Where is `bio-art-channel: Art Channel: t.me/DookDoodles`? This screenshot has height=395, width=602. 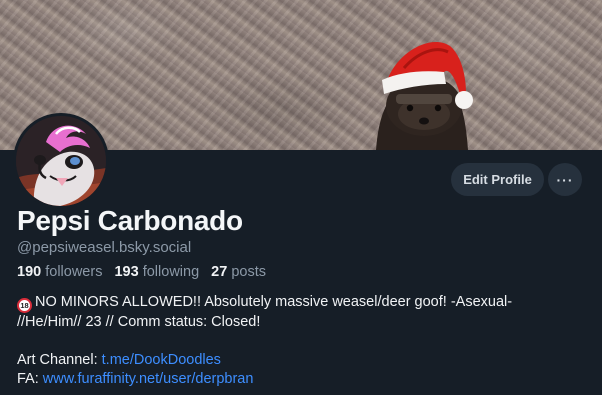 bio-art-channel: Art Channel: t.me/DookDoodles is located at coordinates (302, 360).